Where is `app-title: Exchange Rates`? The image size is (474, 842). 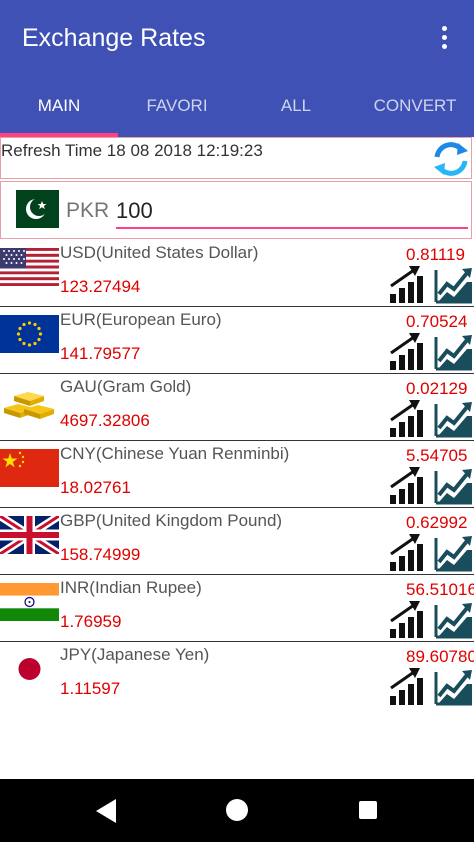
app-title: Exchange Rates is located at coordinates (114, 38).